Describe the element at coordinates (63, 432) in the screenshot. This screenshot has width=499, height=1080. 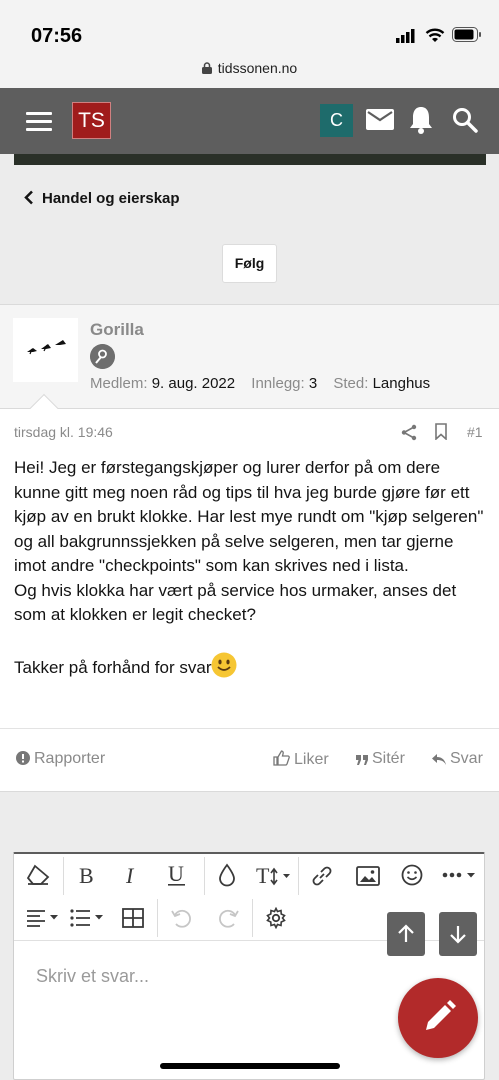
I see `post-date: tirsdag kl. 19:46` at that location.